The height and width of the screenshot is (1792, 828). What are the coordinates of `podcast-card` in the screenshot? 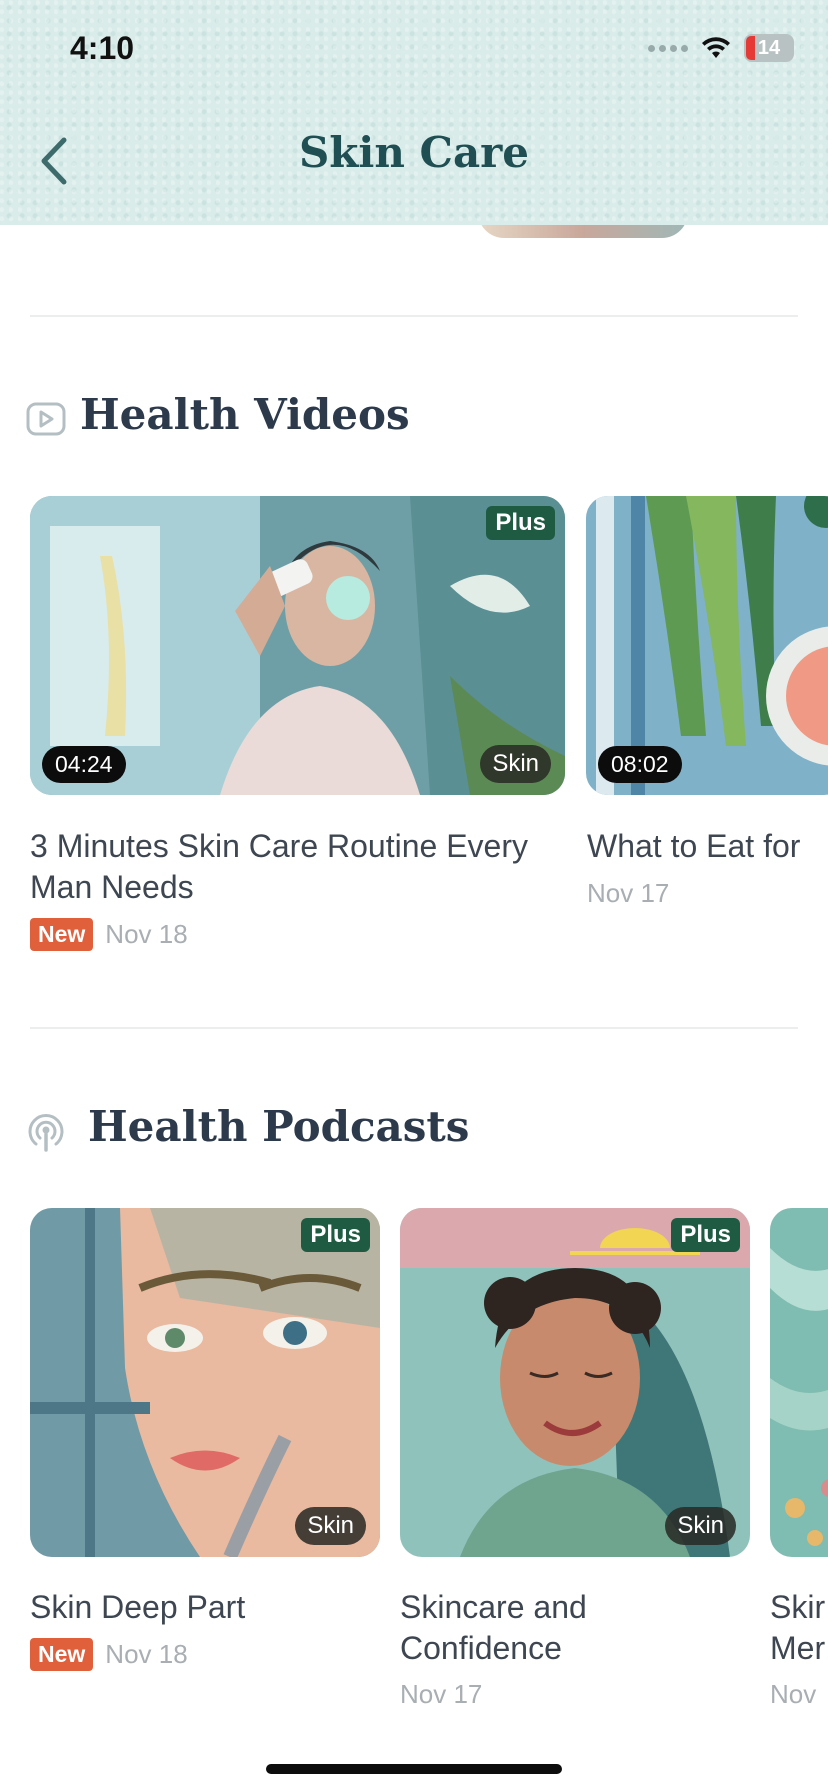 It's located at (799, 1382).